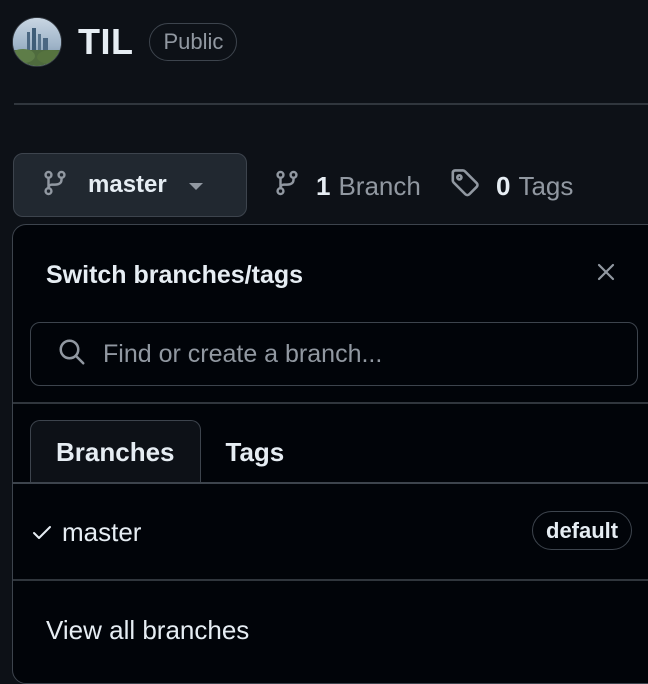  I want to click on avatar, so click(37, 42).